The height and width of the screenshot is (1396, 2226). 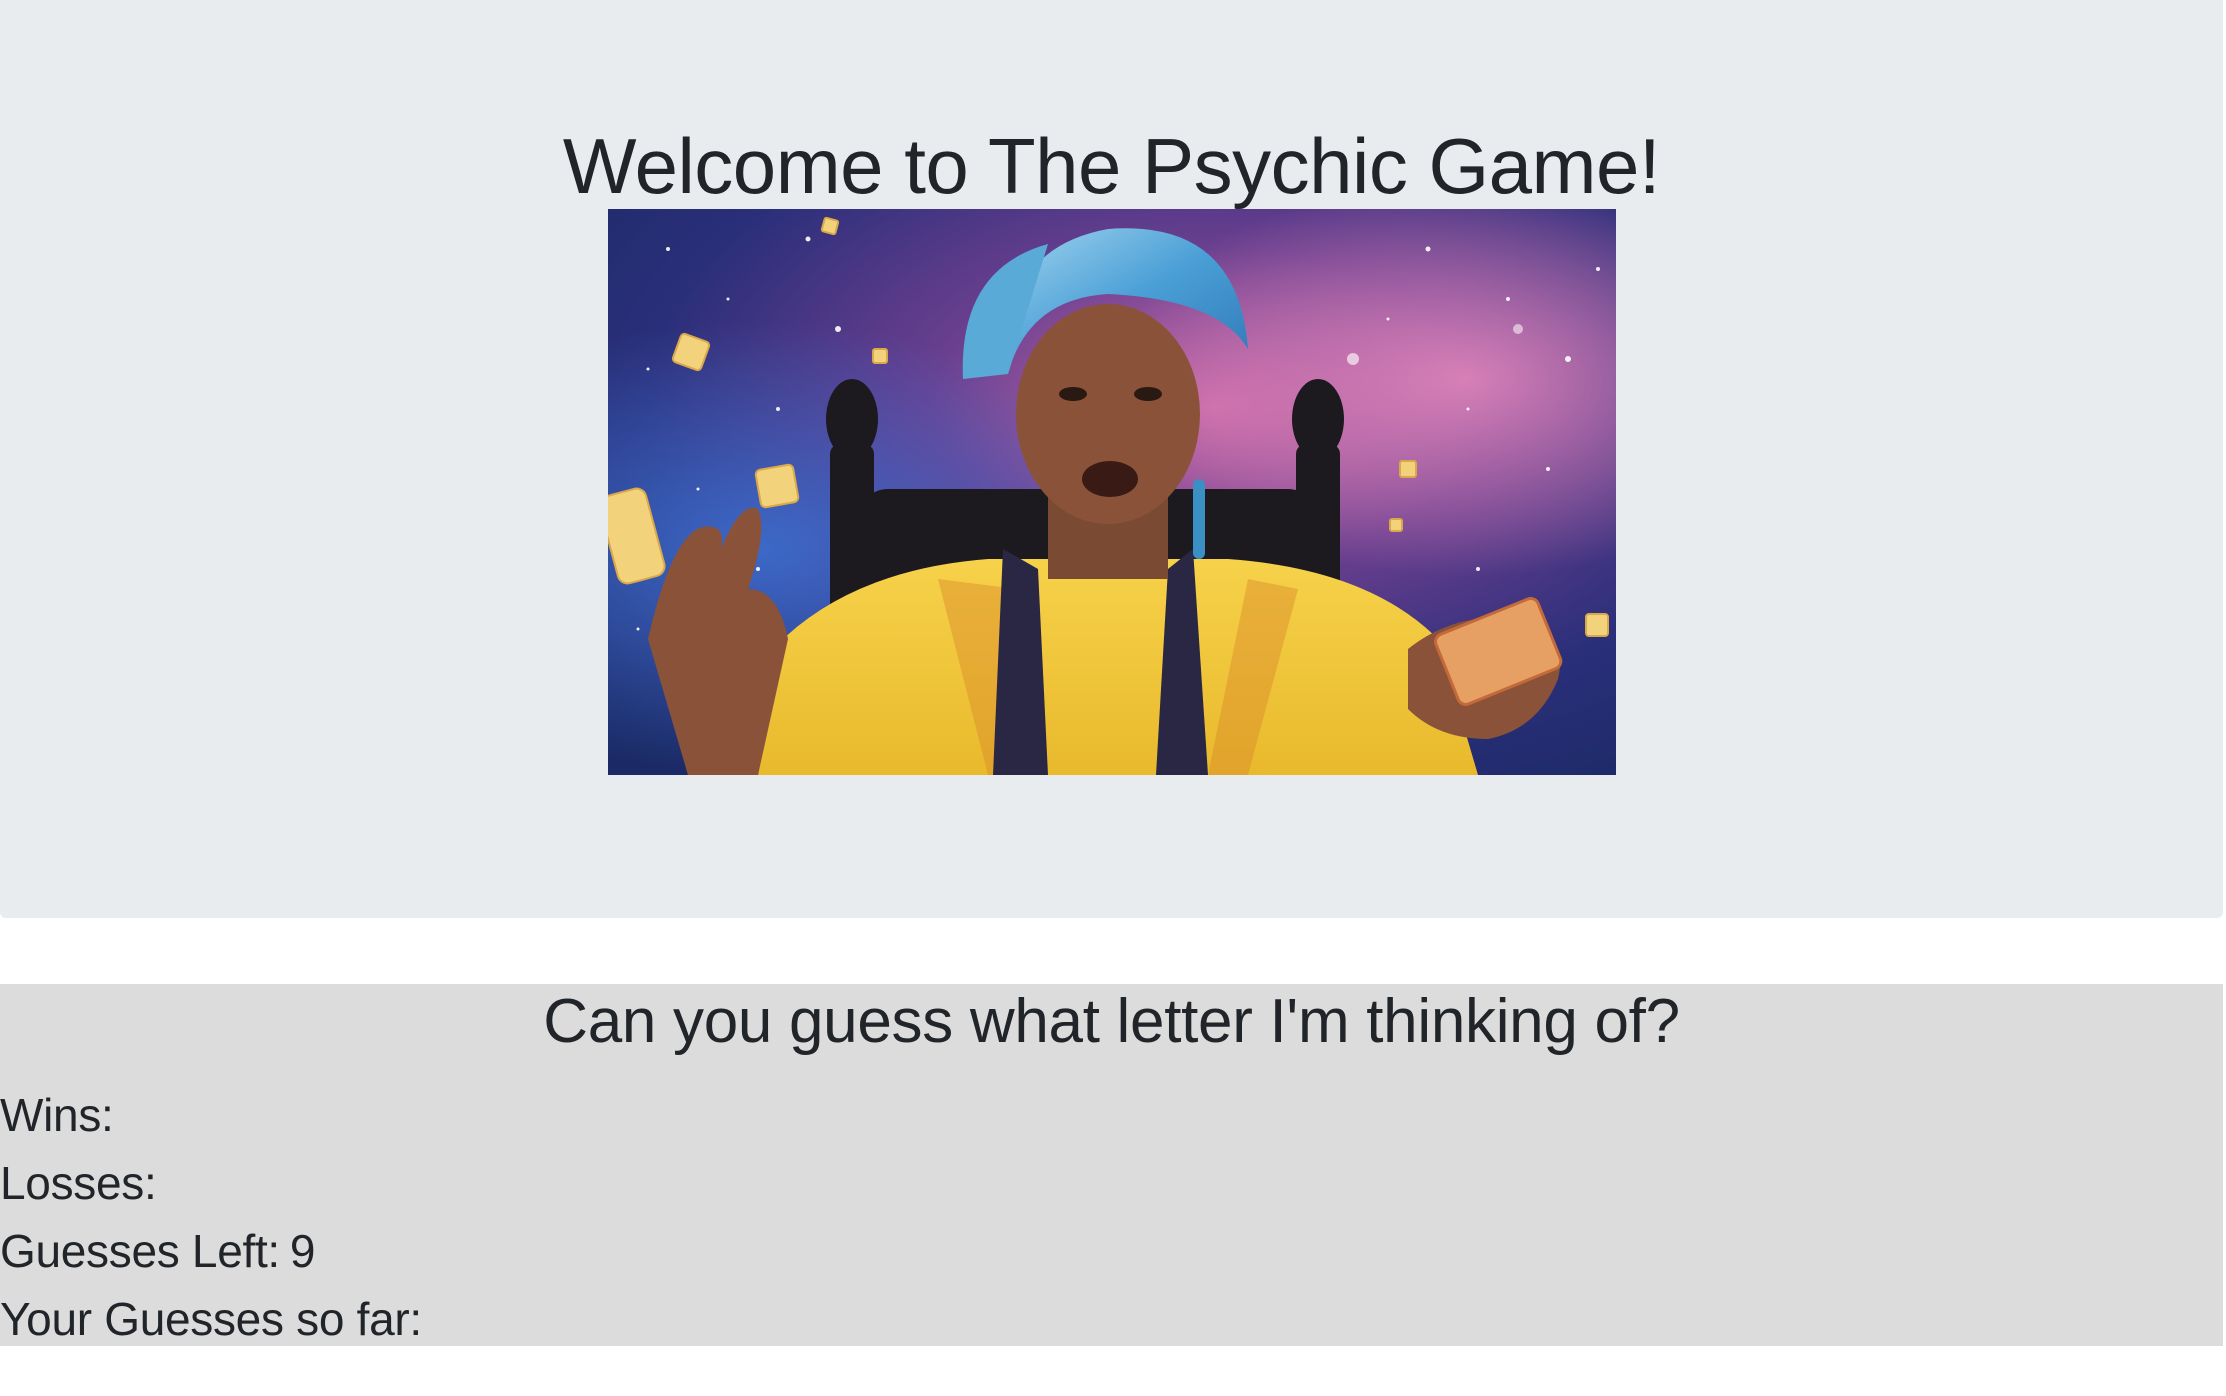 What do you see at coordinates (140, 1251) in the screenshot?
I see `guesses-left-label: Guesses Left:` at bounding box center [140, 1251].